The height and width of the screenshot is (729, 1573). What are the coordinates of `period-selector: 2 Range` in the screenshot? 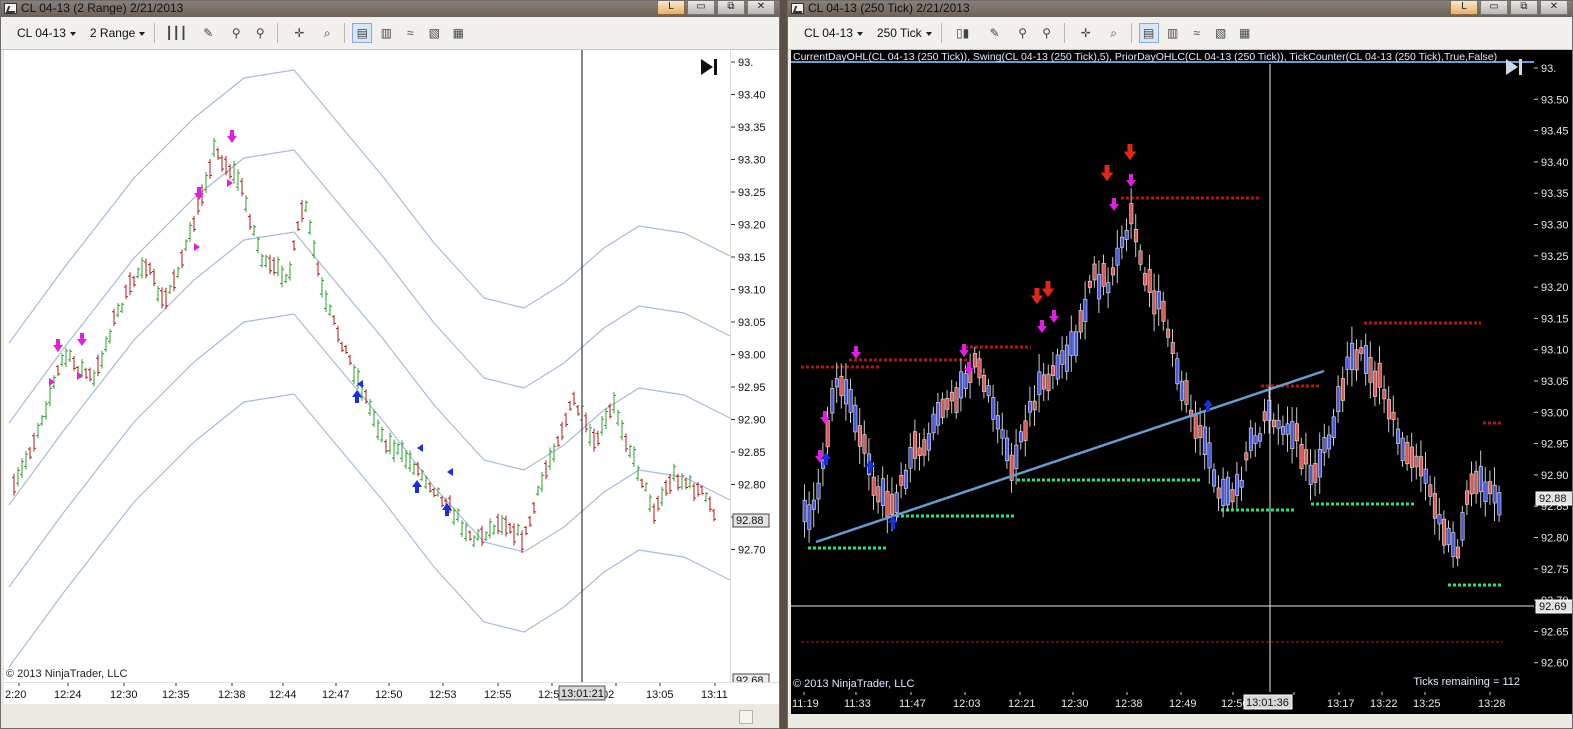 It's located at (114, 33).